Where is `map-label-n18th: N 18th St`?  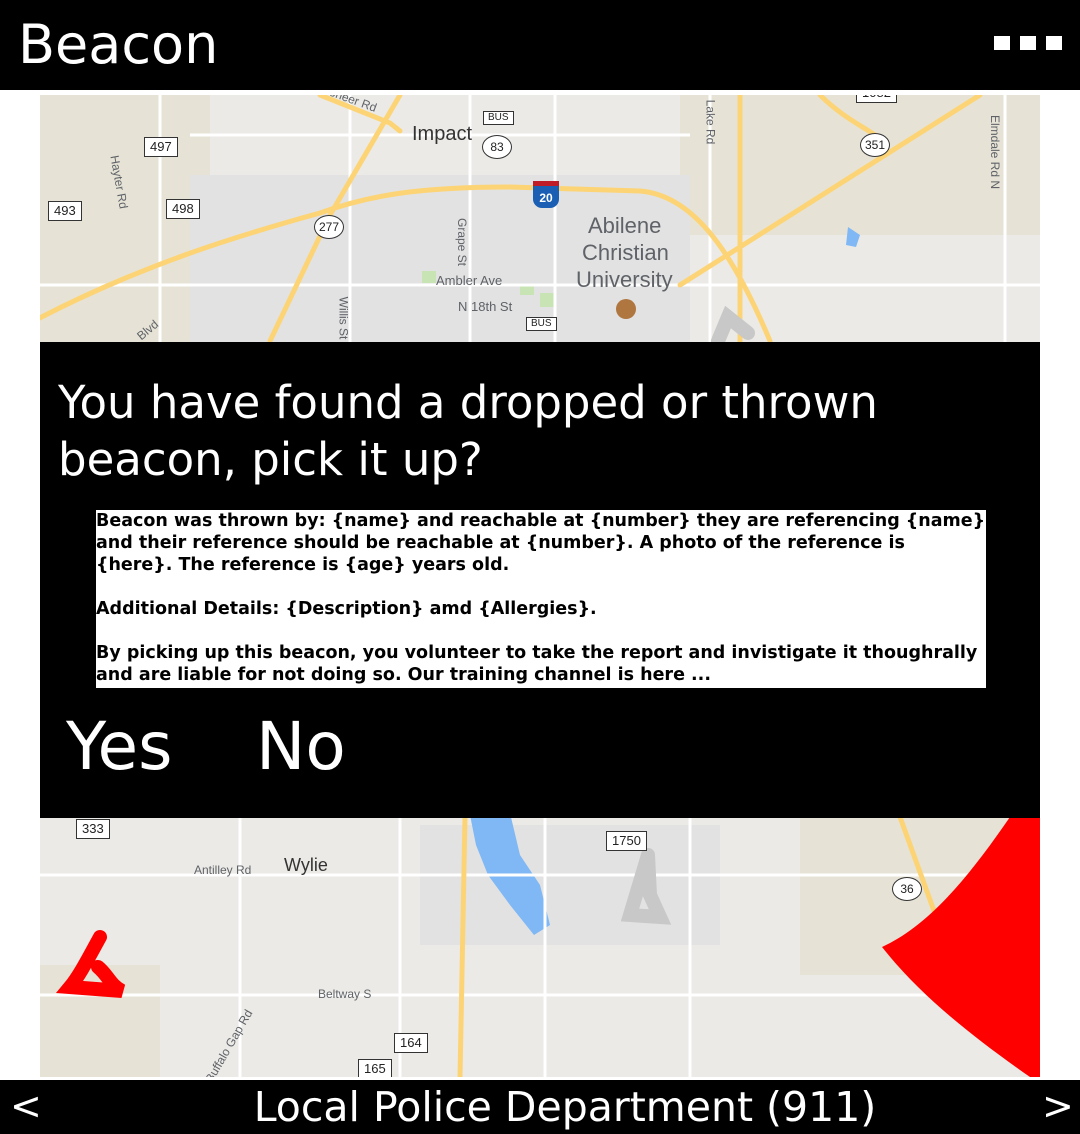
map-label-n18th: N 18th St is located at coordinates (485, 306).